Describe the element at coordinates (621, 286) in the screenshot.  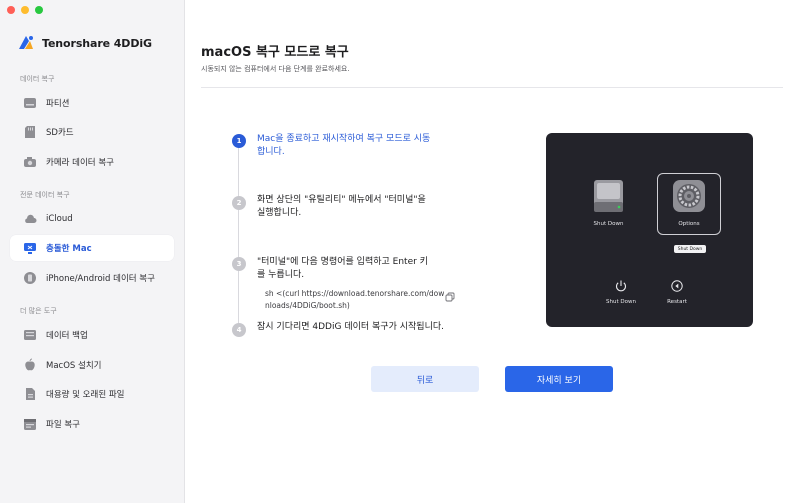
I see `power-icon` at that location.